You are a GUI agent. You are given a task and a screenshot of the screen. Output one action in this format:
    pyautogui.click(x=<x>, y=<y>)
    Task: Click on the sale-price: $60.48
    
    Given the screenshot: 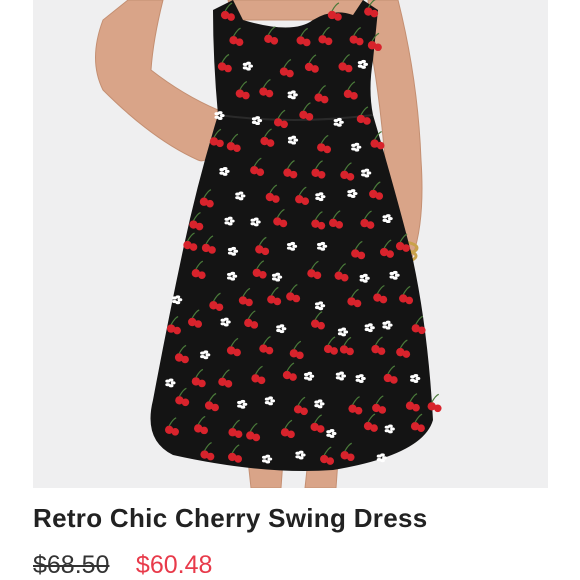 What is the action you would take?
    pyautogui.click(x=174, y=565)
    